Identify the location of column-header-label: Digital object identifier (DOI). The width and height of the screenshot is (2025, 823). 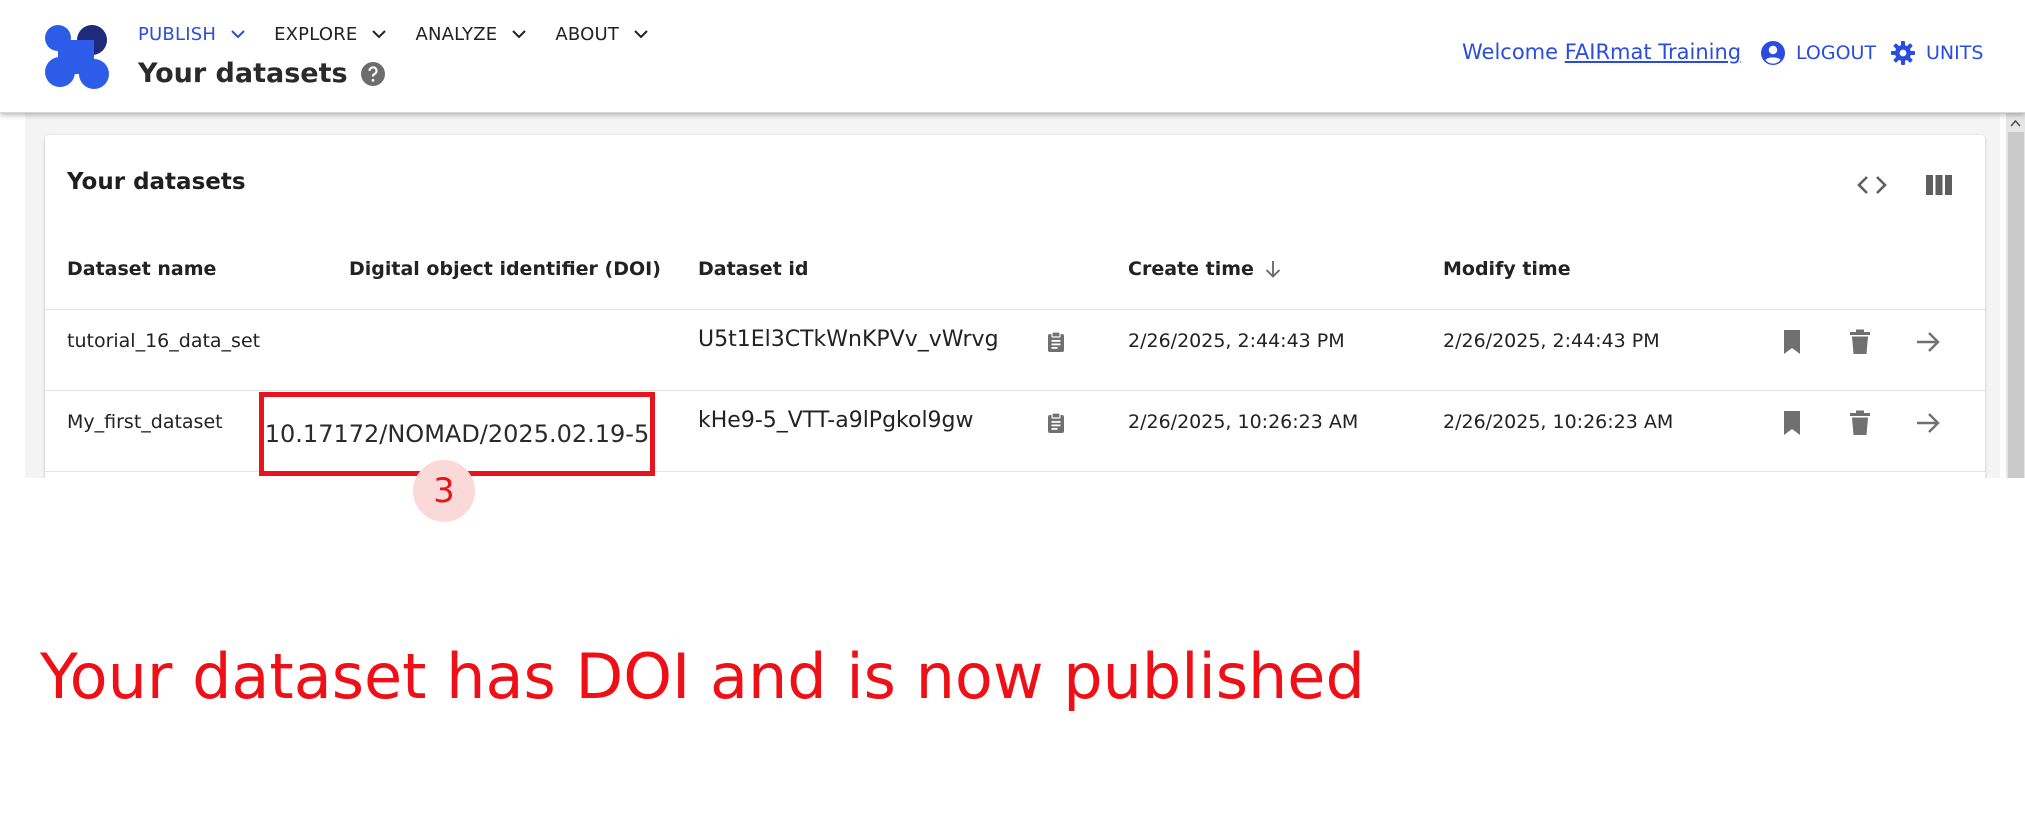
(505, 269).